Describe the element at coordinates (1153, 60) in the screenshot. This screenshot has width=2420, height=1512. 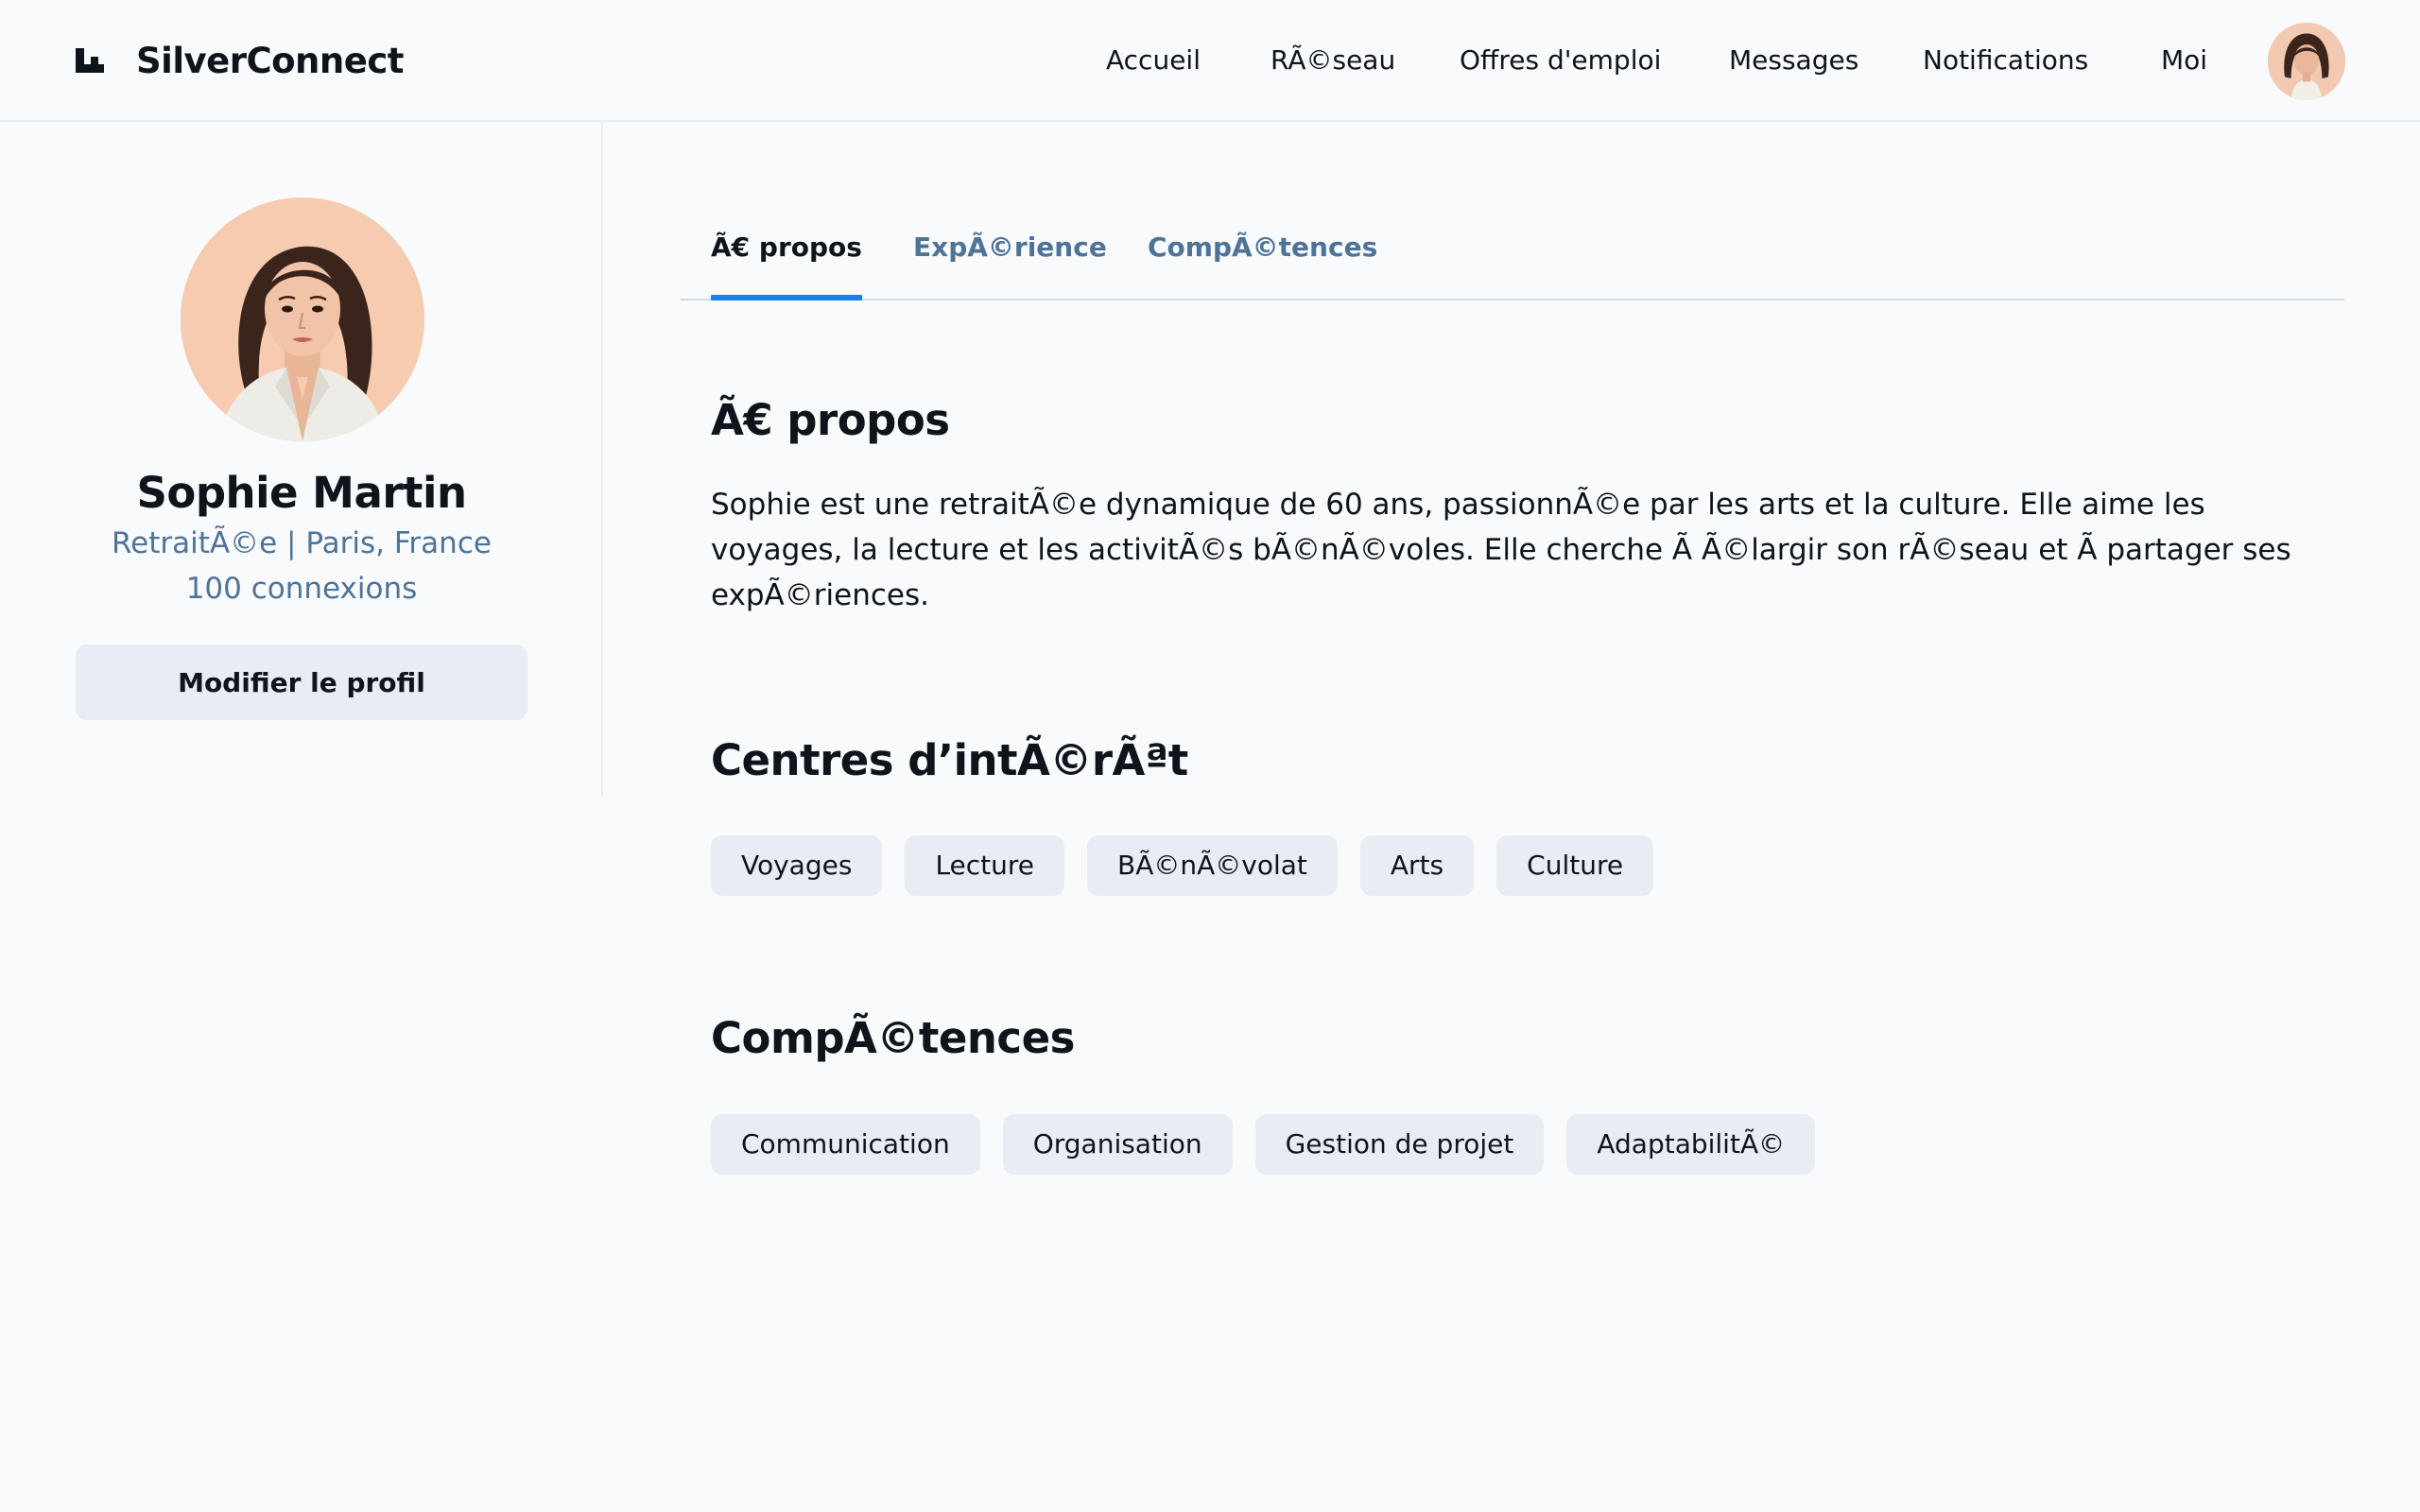
I see `nav-accueil: Accueil` at that location.